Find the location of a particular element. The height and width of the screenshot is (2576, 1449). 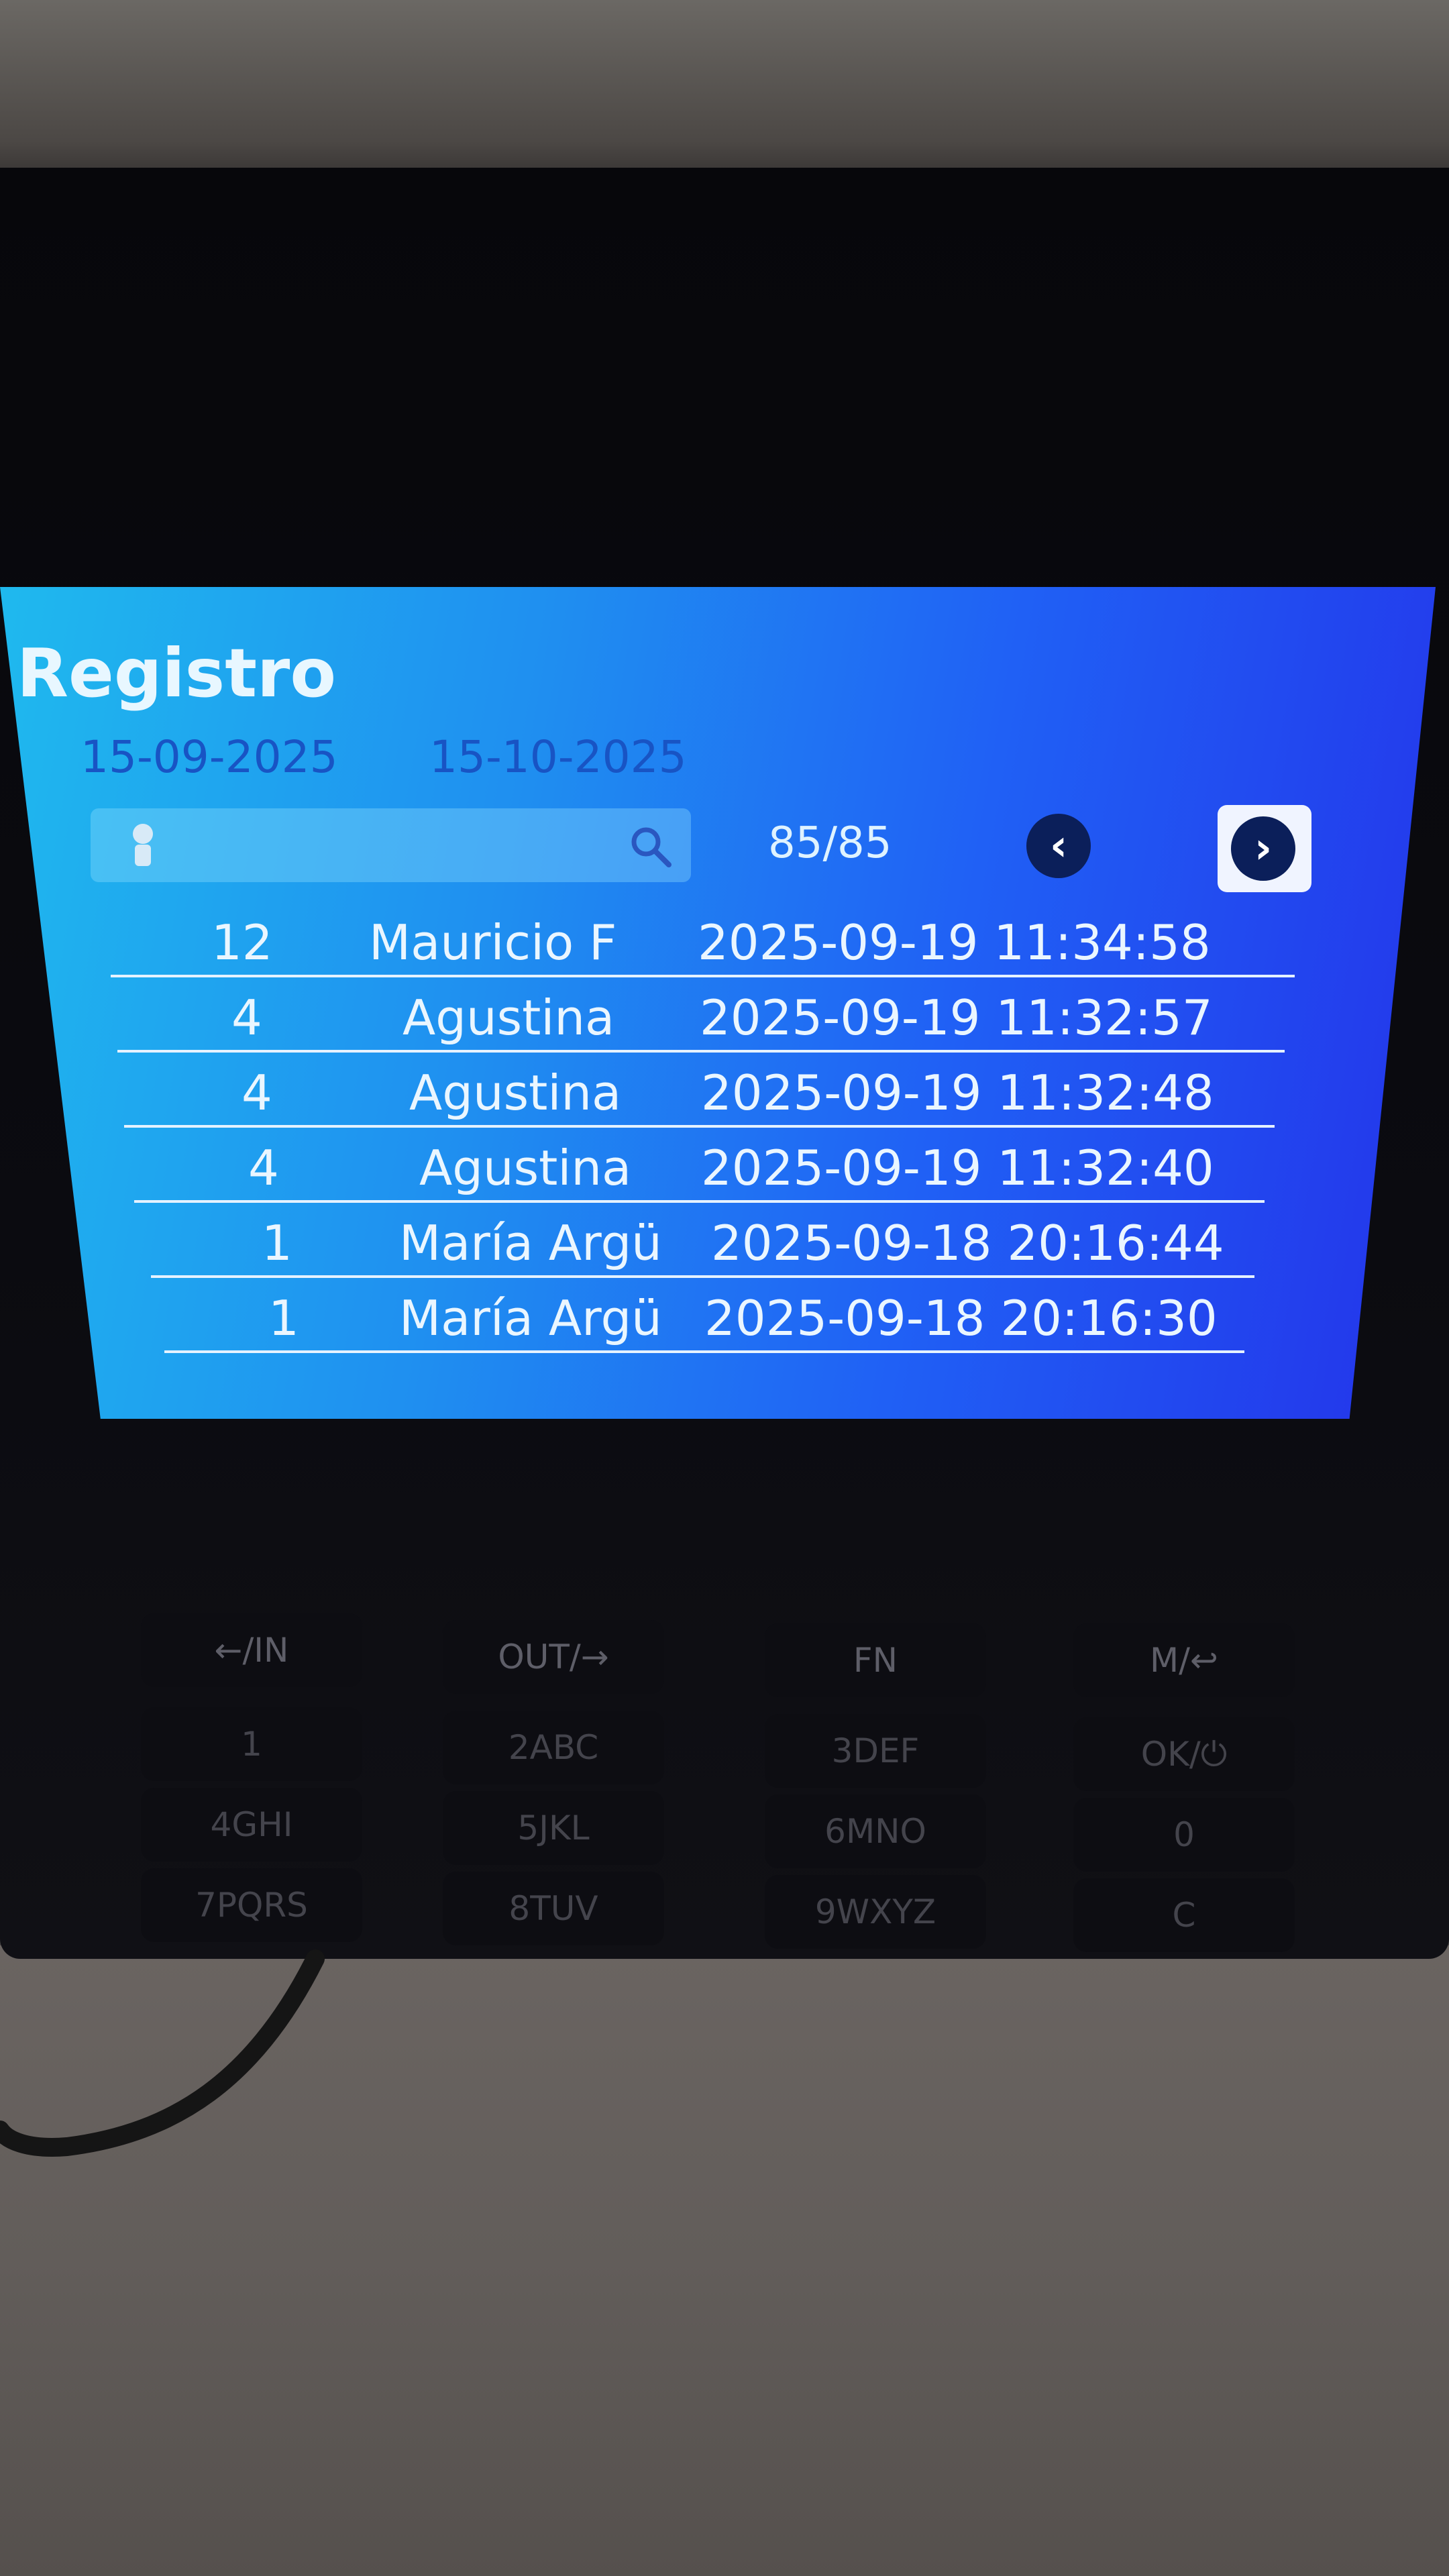

out-key: OUT/→ is located at coordinates (553, 1657).